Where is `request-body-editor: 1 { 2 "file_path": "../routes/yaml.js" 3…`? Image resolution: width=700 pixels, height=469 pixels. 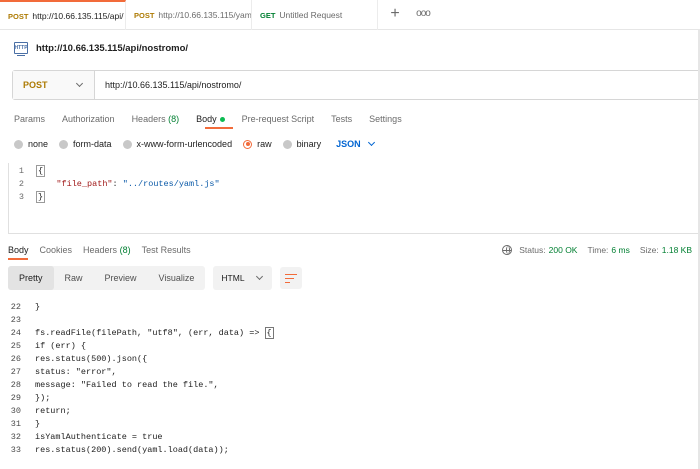 request-body-editor: 1 { 2 "file_path": "../routes/yaml.js" 3… is located at coordinates (350, 198).